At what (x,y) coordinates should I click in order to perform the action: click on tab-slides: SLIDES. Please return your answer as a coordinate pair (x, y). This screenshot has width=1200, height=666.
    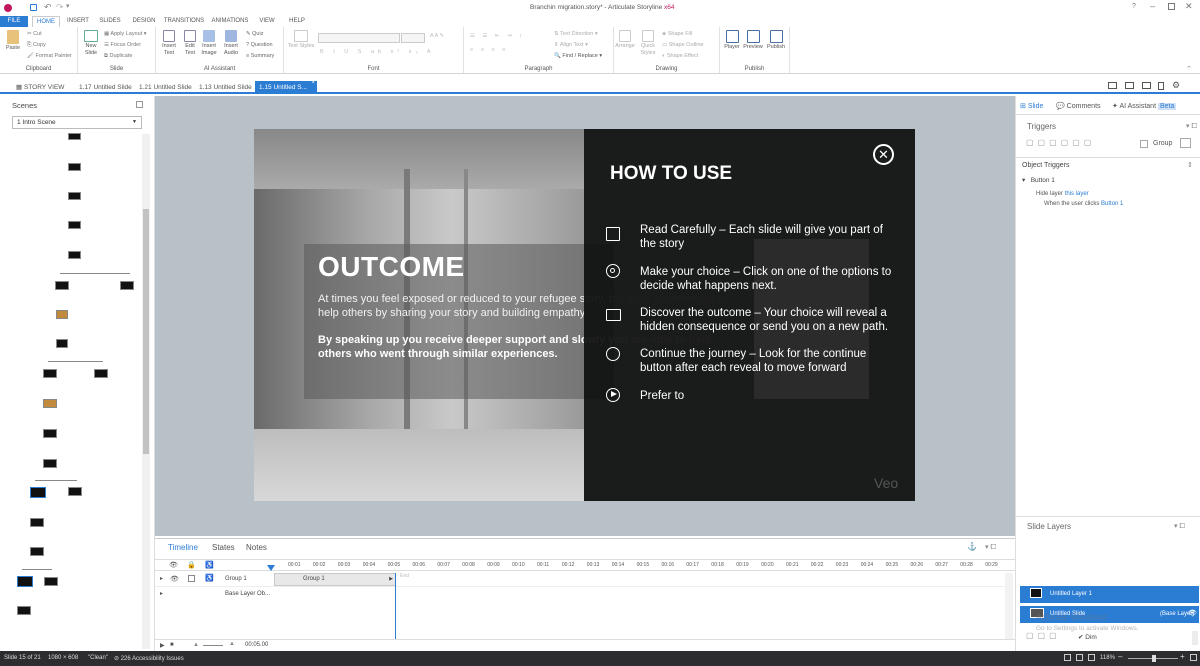
    Looking at the image, I should click on (110, 21).